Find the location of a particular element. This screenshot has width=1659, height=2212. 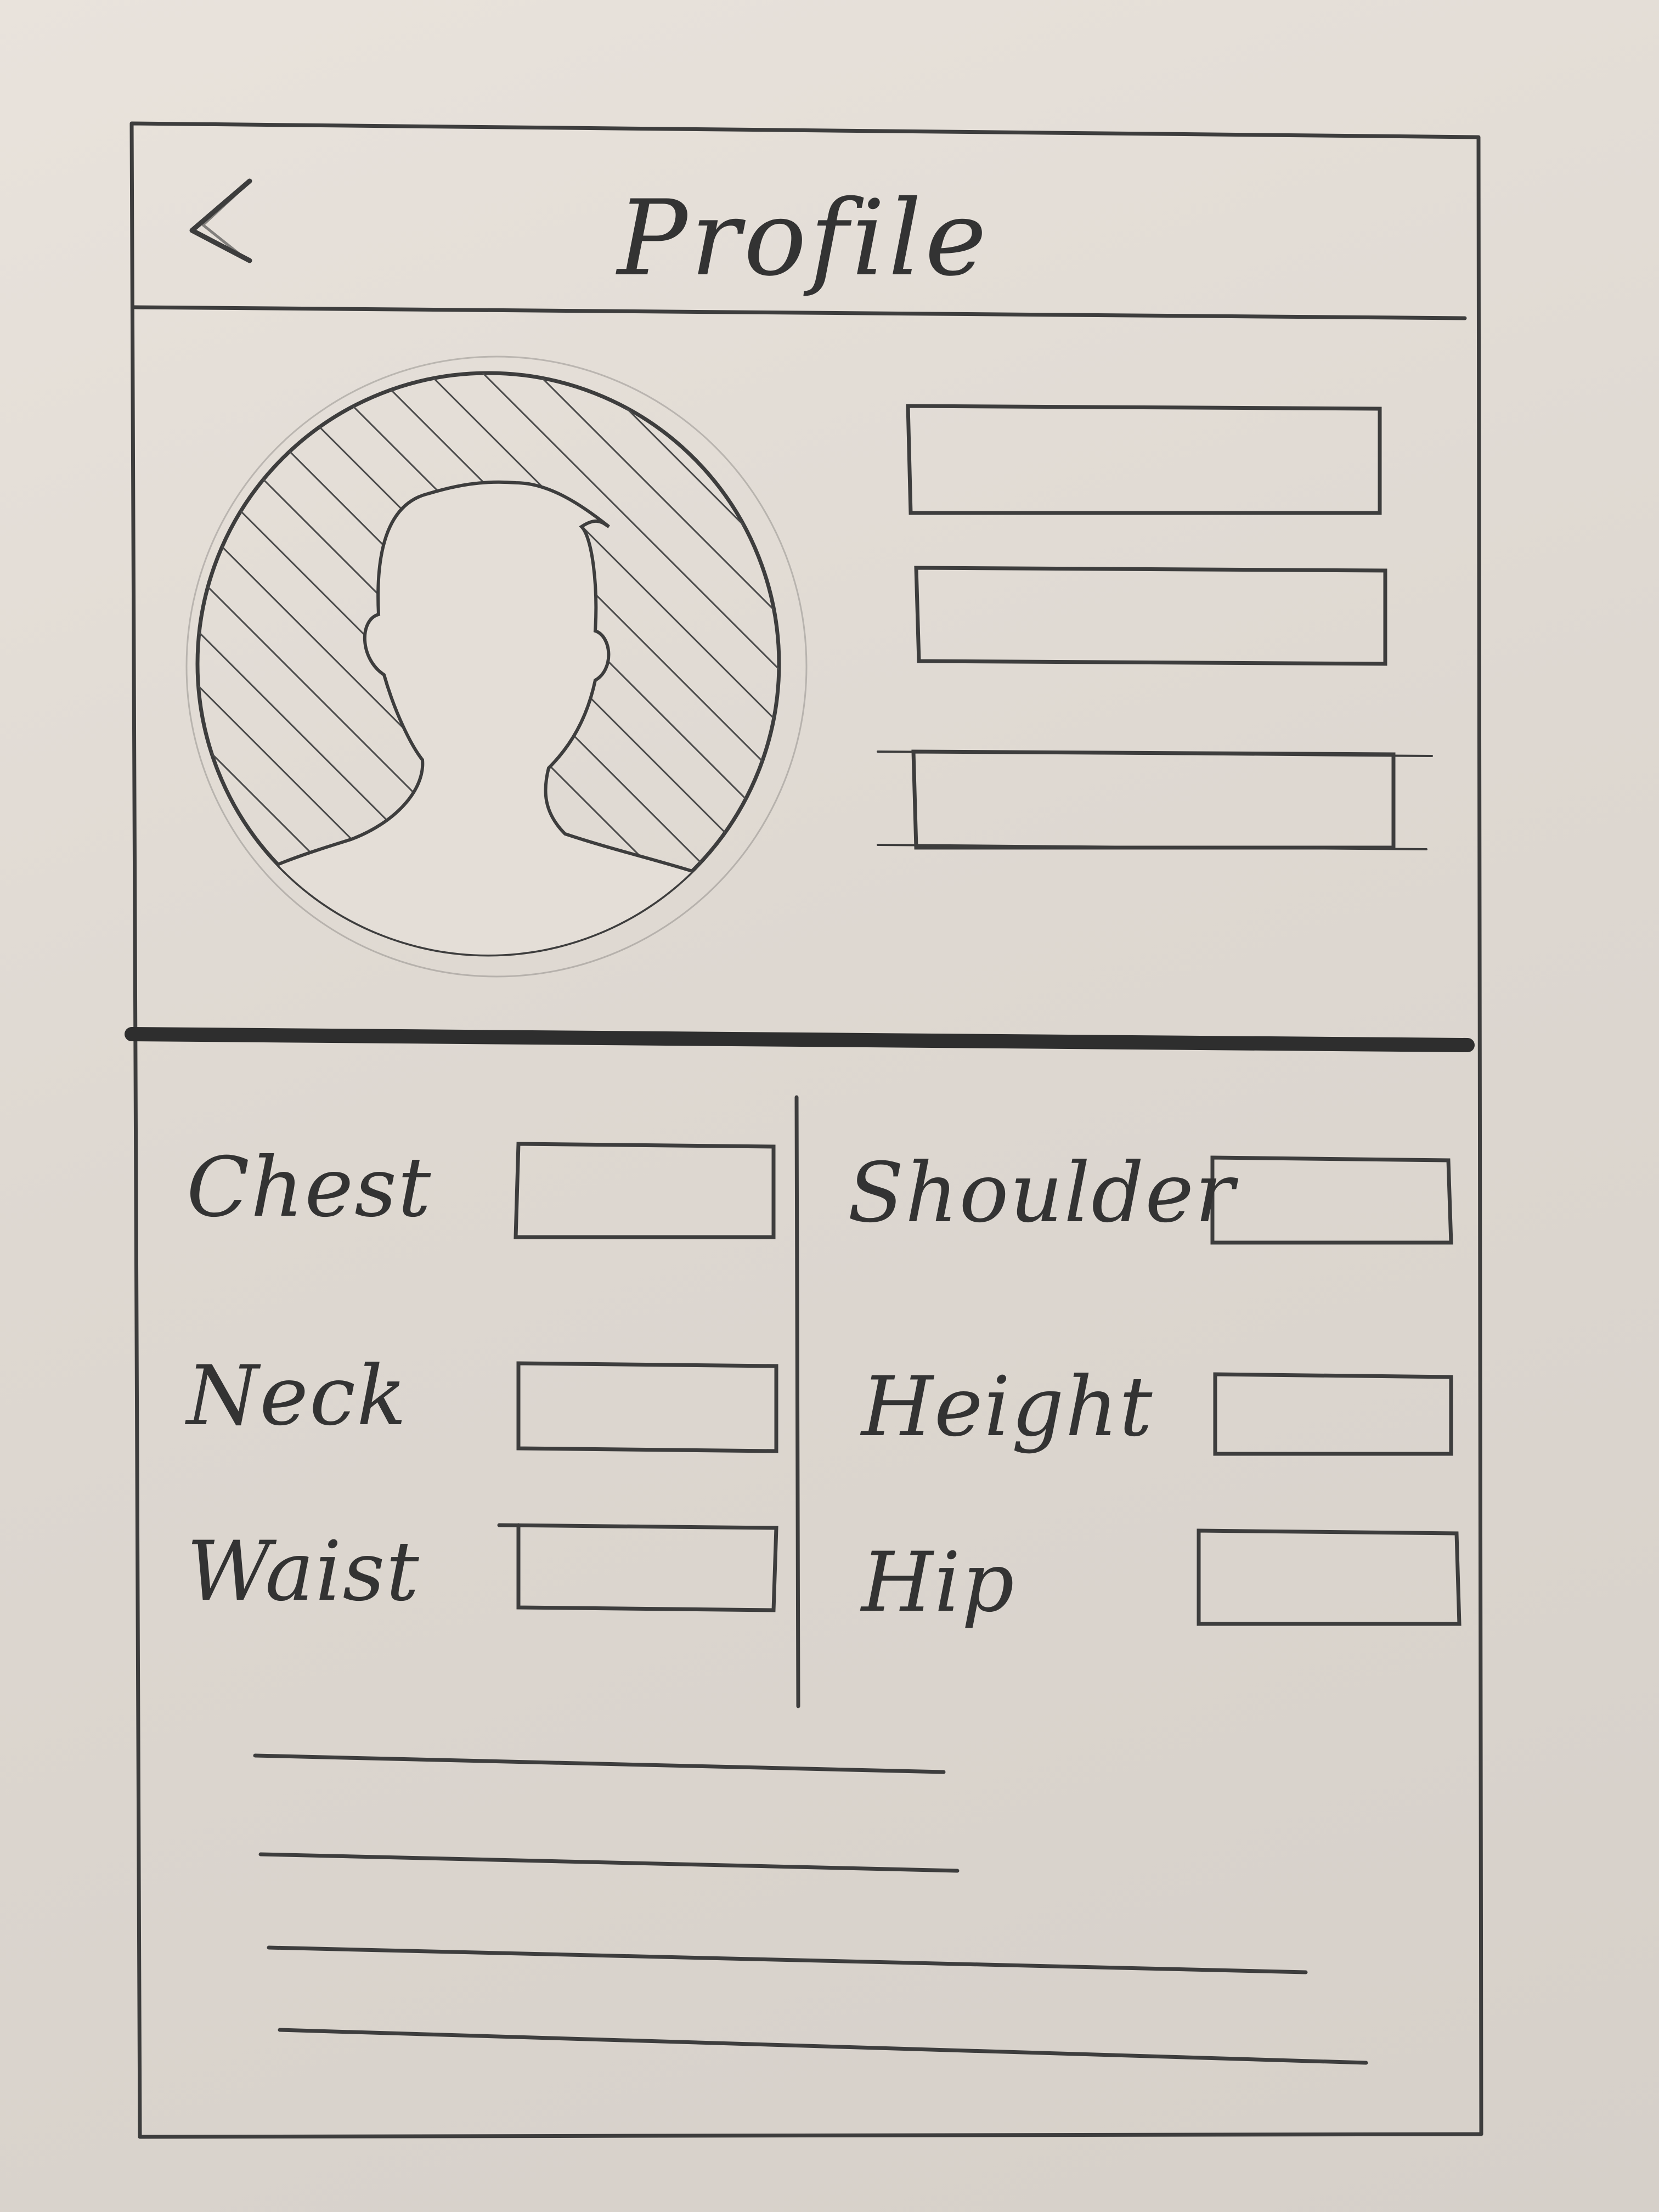

waist-label: Waist is located at coordinates (303, 1572).